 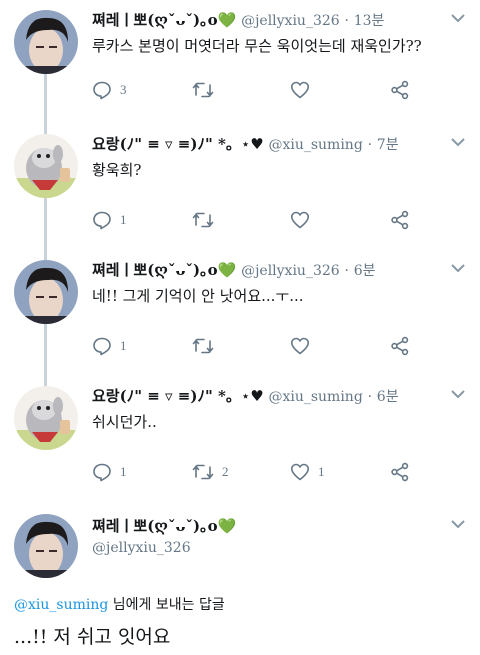 What do you see at coordinates (166, 605) in the screenshot?
I see `reply-context-label: 님에게 보내는 답글` at bounding box center [166, 605].